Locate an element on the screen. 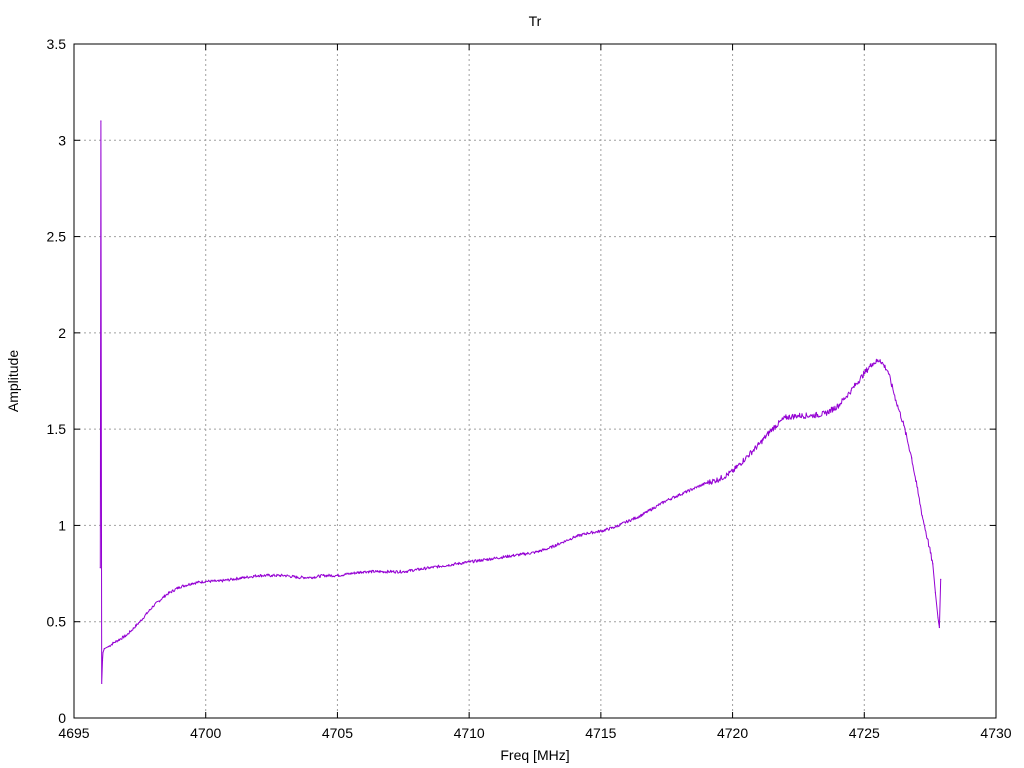 Image resolution: width=1024 pixels, height=768 pixels. y-tick-label: 0 is located at coordinates (62, 718).